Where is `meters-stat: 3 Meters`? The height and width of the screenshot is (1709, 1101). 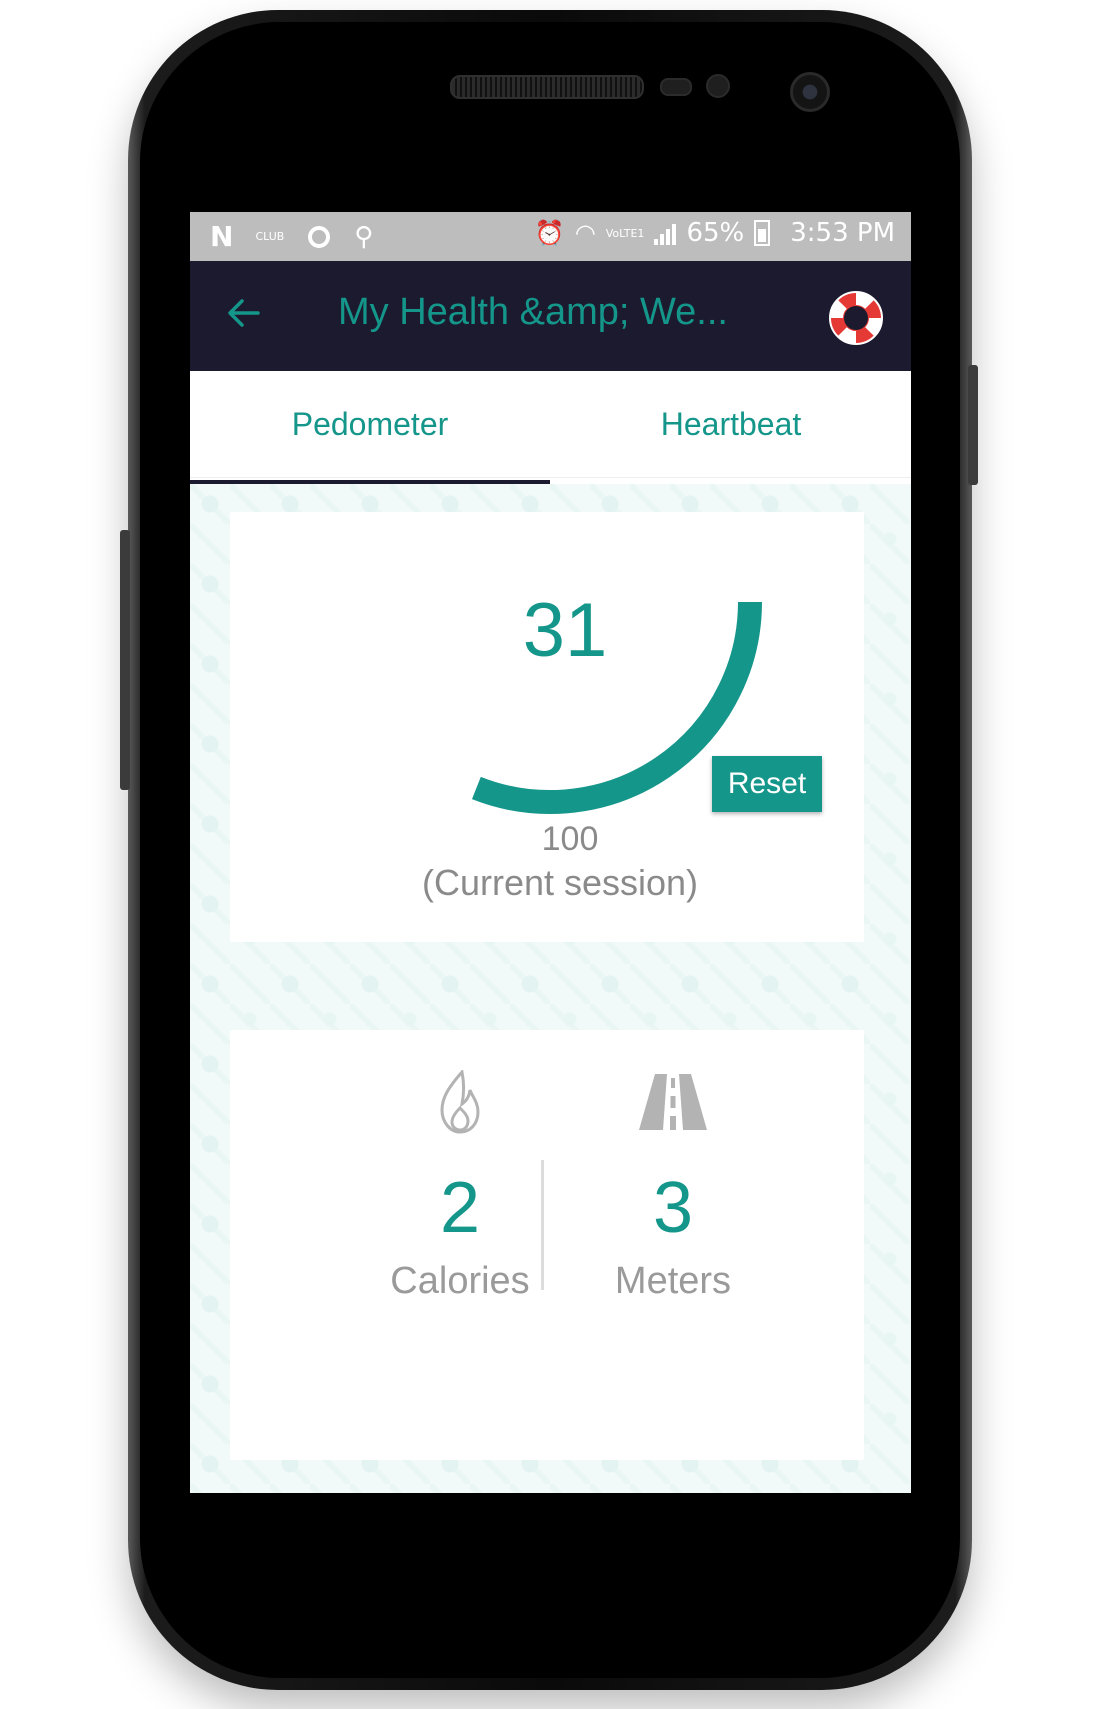
meters-stat: 3 Meters is located at coordinates (673, 1186).